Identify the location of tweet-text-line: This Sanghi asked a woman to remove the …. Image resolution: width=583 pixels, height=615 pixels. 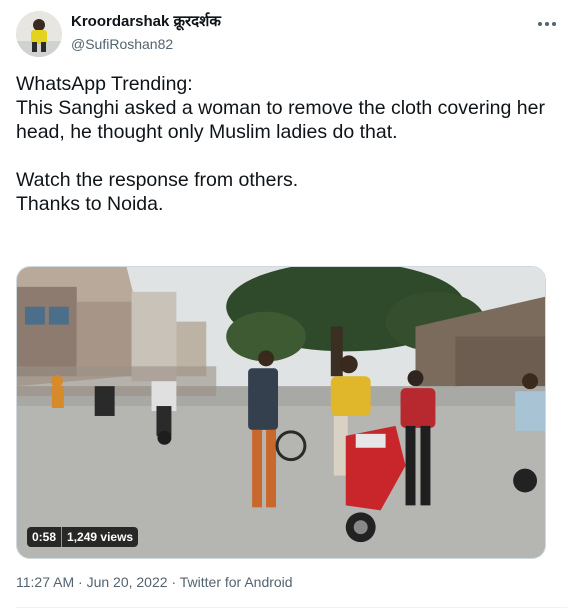
(280, 120).